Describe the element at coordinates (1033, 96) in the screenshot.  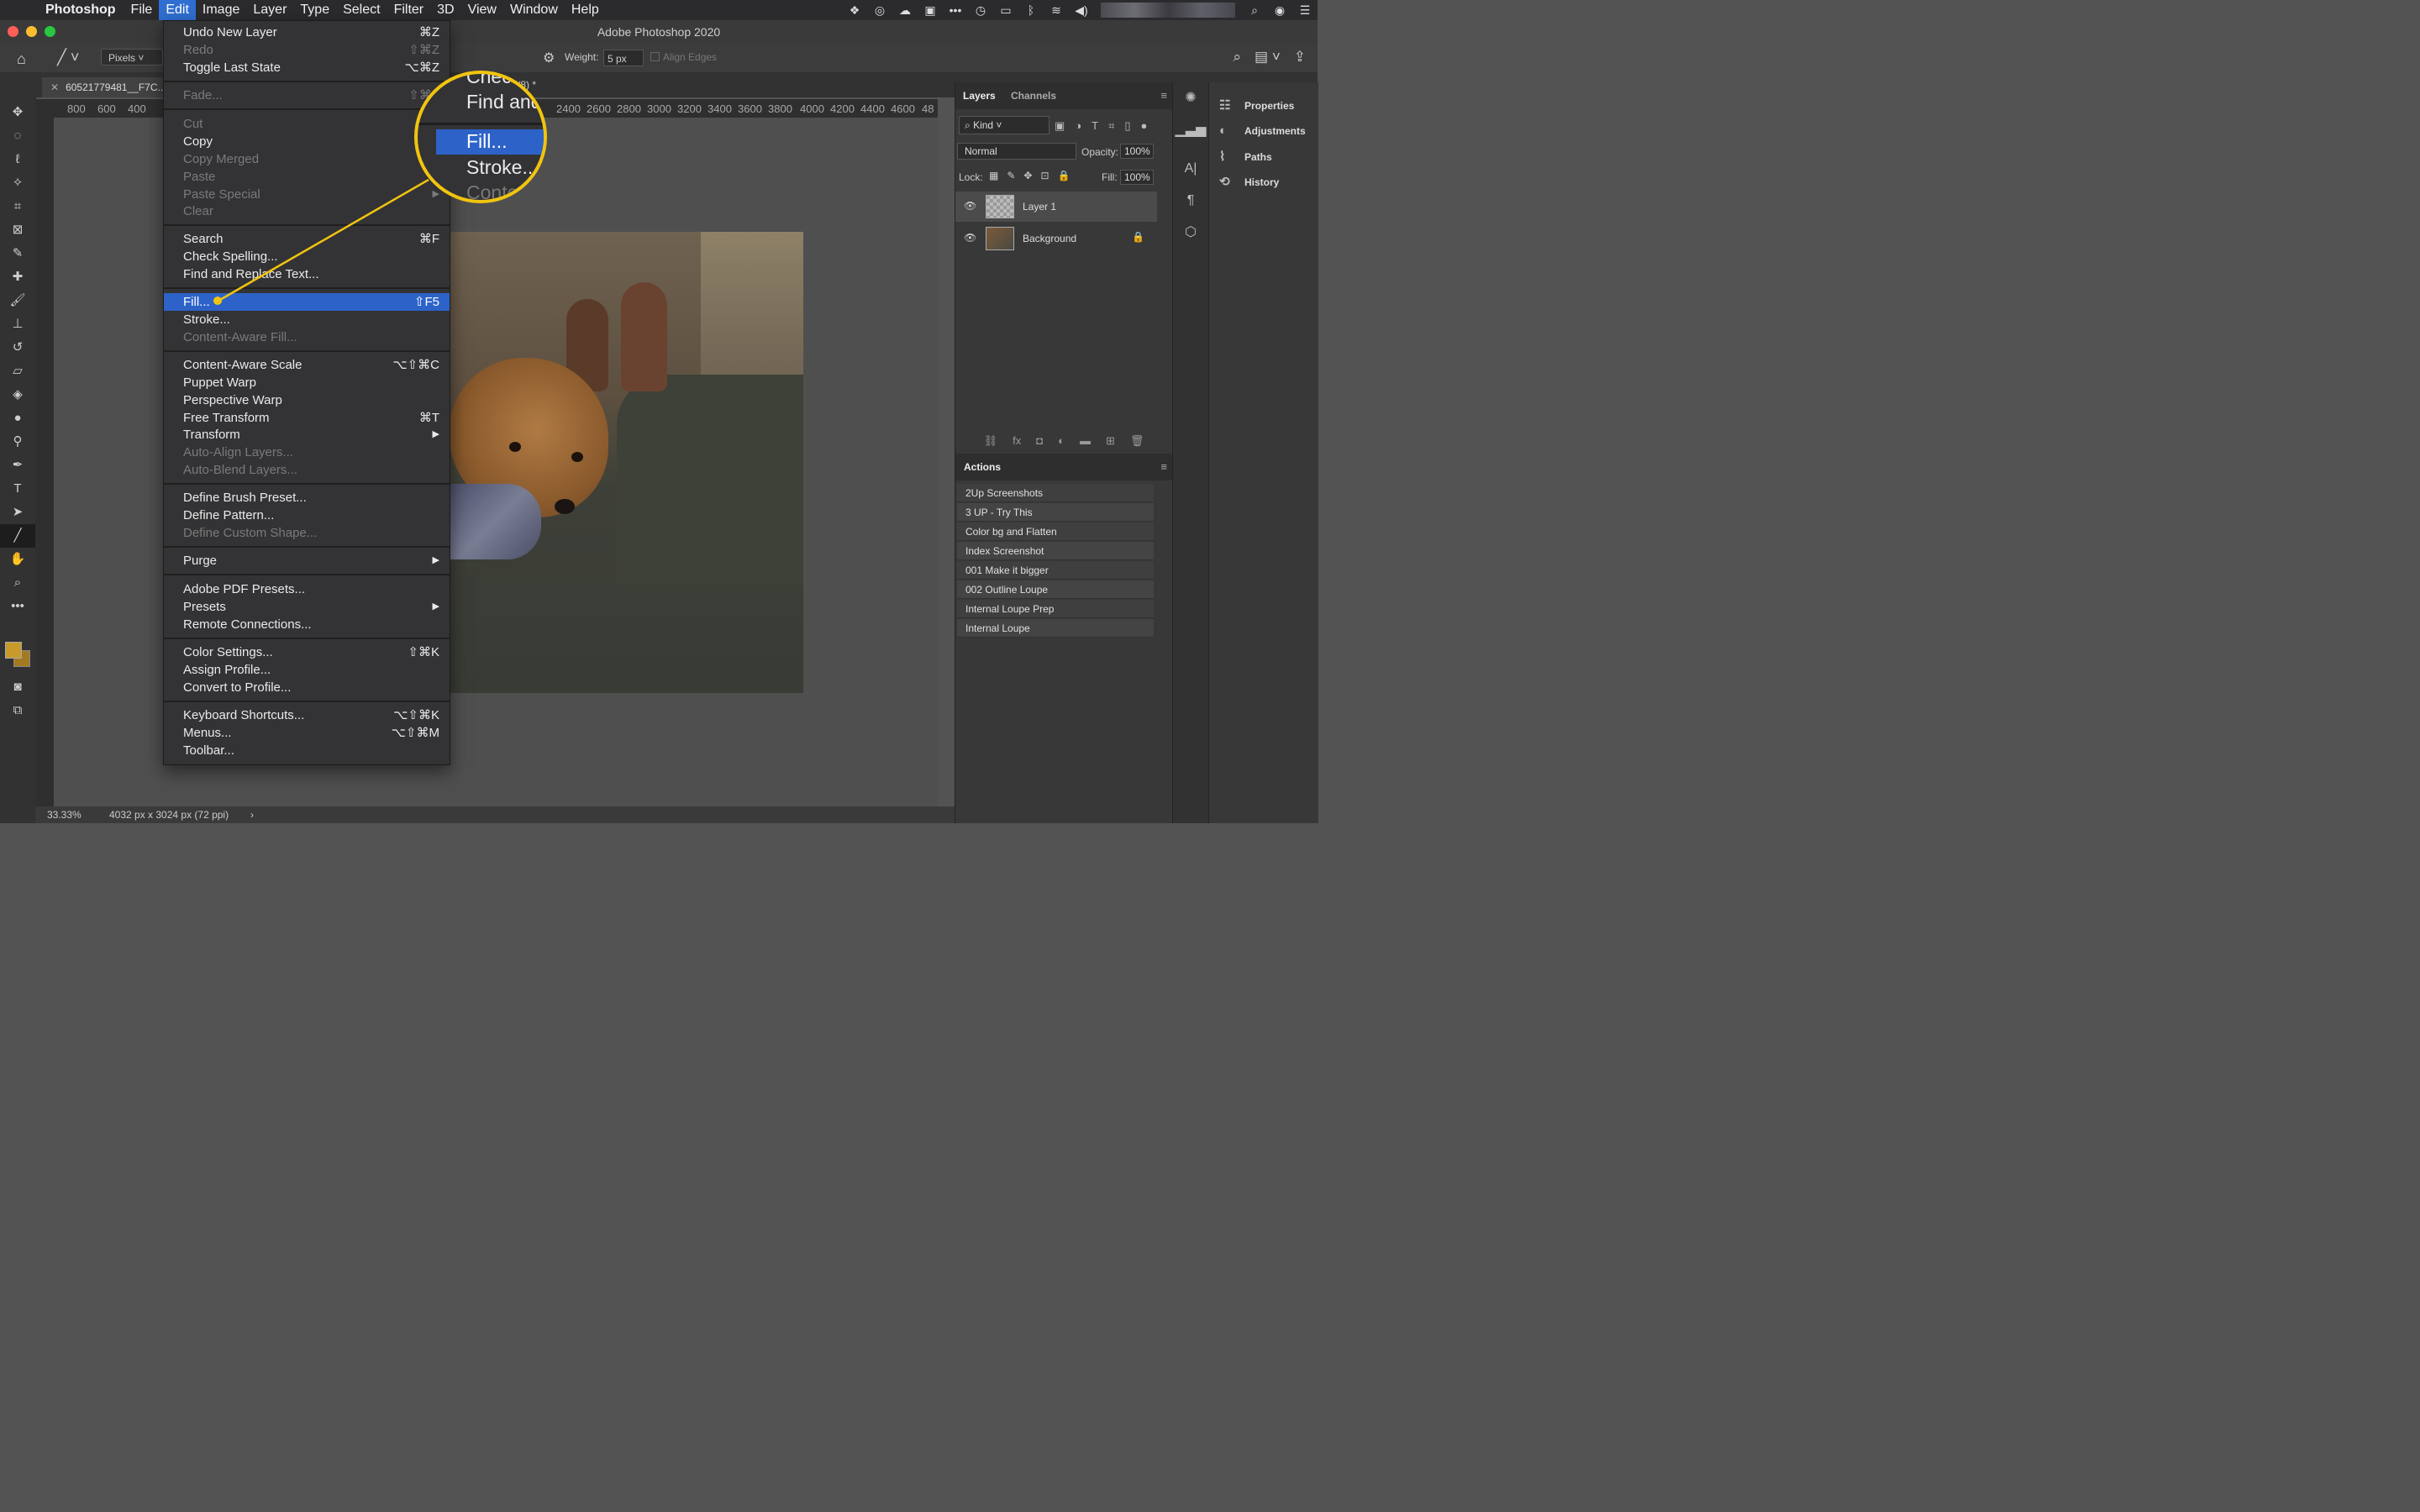
I see `tab-channels: Channels` at that location.